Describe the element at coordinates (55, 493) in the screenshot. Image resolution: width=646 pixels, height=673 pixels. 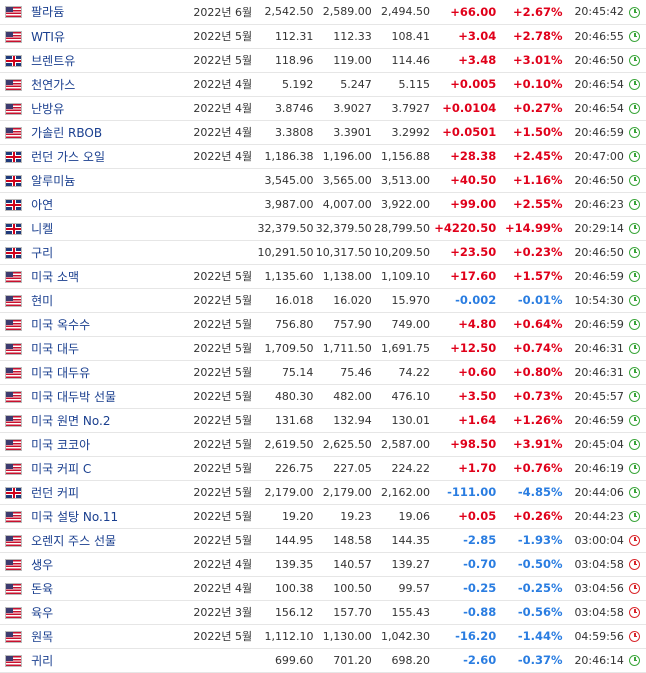
I see `commodity-link: 런던 커피` at that location.